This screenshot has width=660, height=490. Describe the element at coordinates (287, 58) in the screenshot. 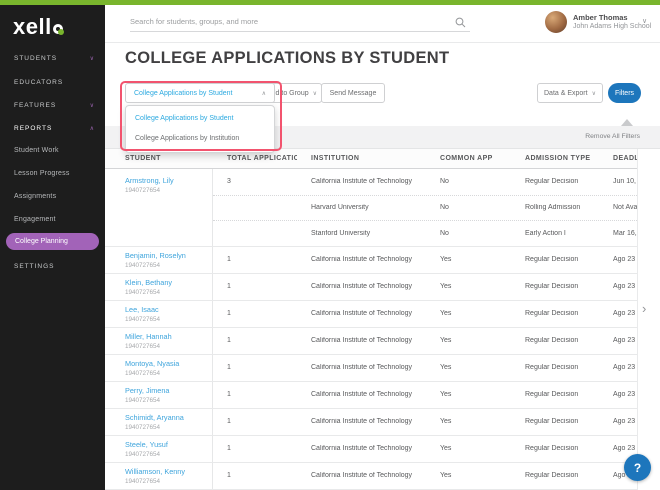

I see `page-title: COLLEGE APPLICATIONS BY STUDENT` at that location.